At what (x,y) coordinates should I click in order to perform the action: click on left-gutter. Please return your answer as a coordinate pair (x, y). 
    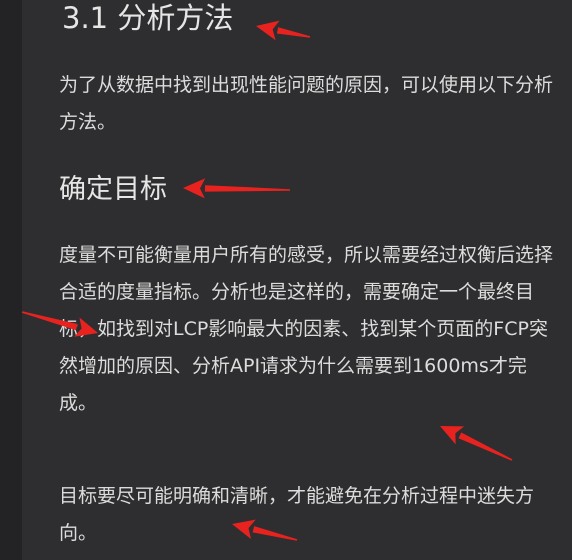
    Looking at the image, I should click on (11, 280).